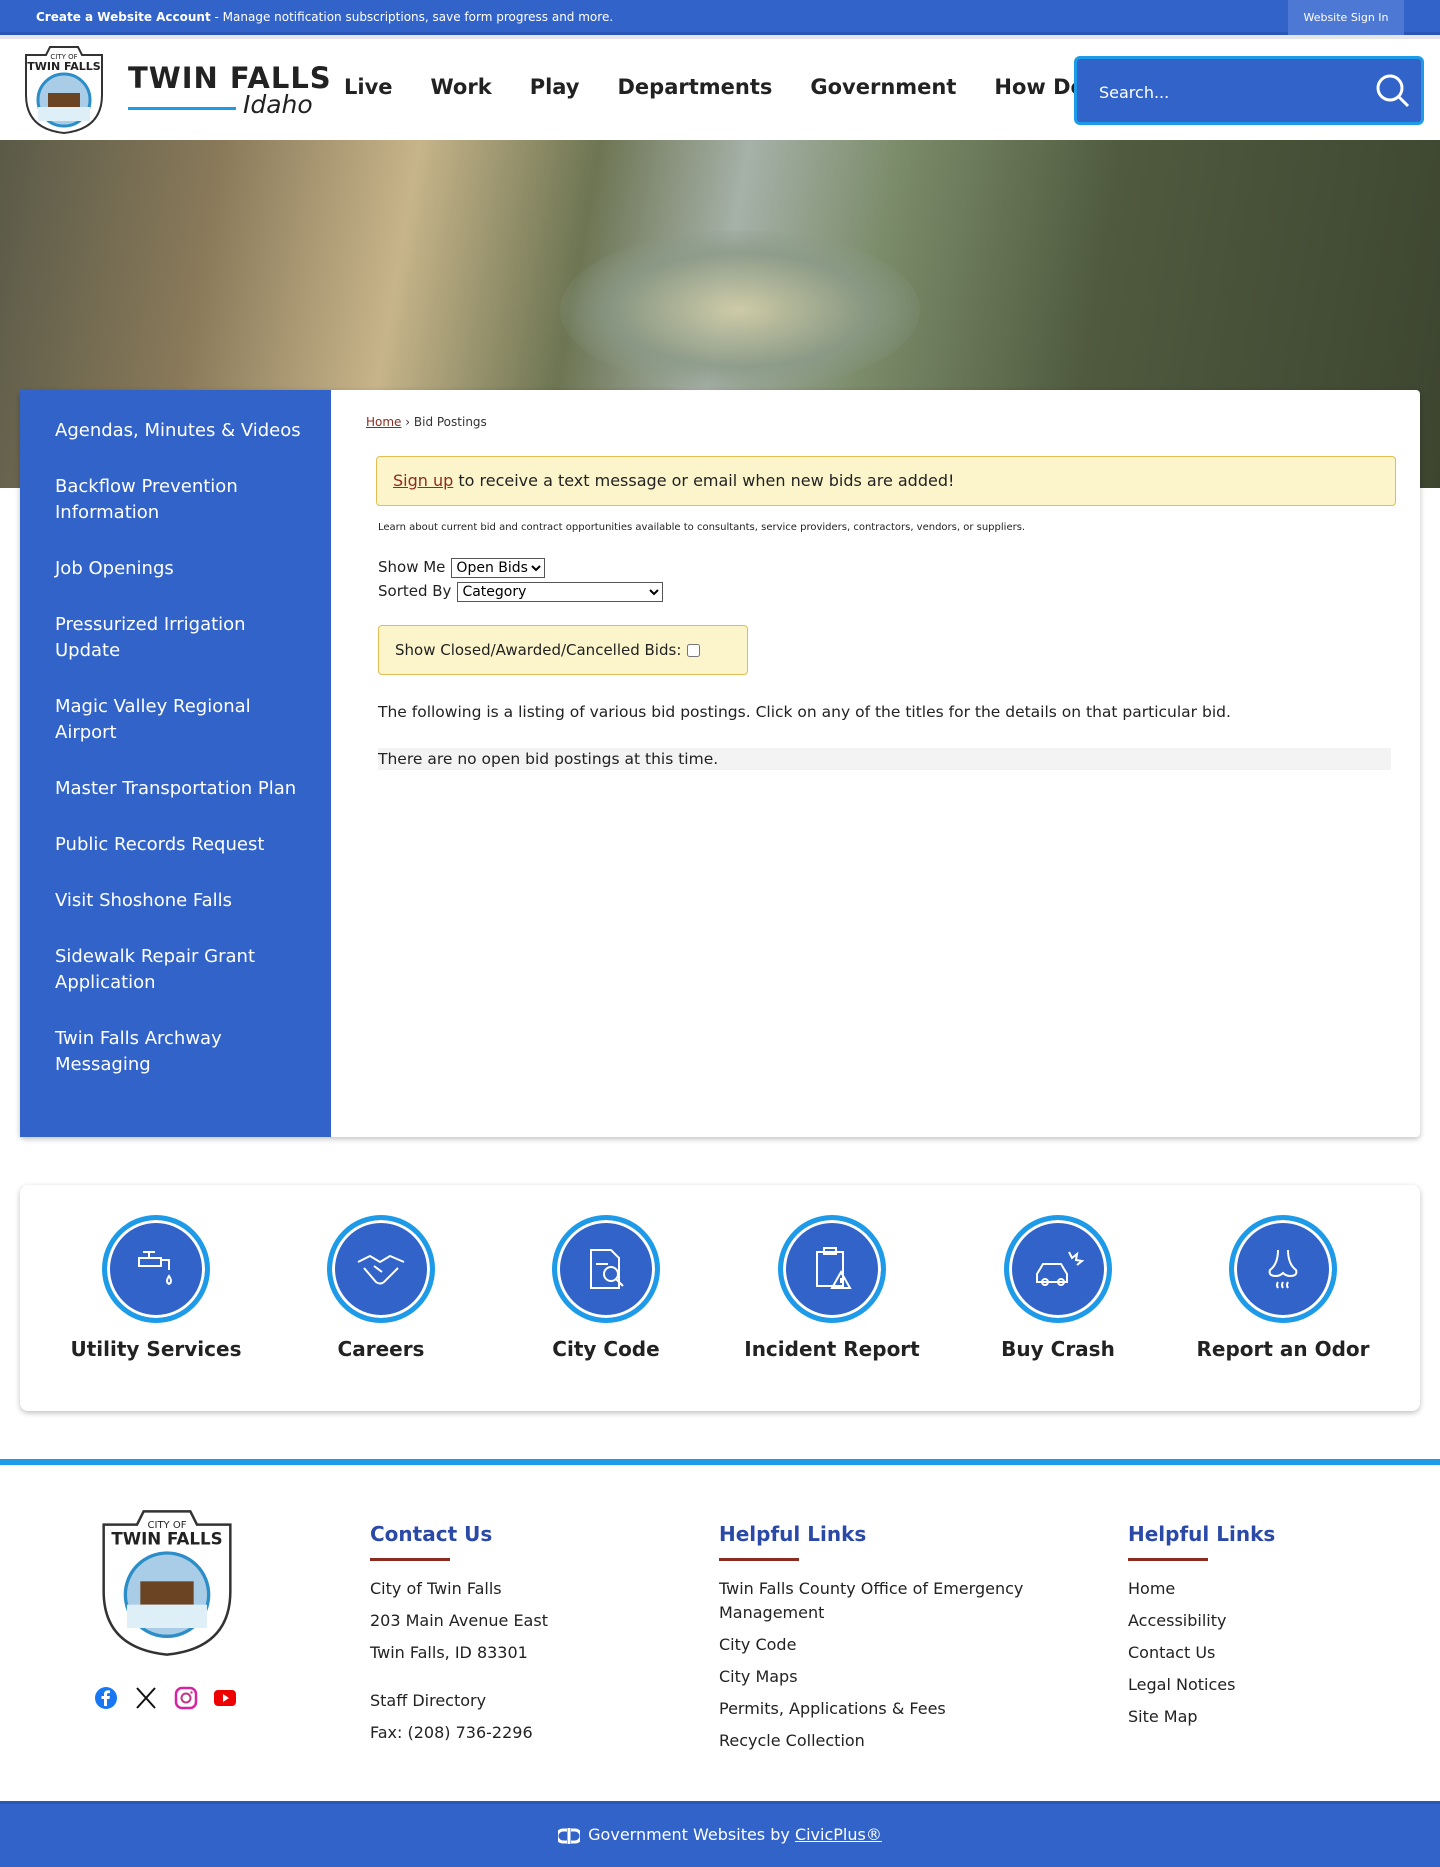 The width and height of the screenshot is (1440, 1867). Describe the element at coordinates (1201, 1589) in the screenshot. I see `footer-link-home: Home` at that location.